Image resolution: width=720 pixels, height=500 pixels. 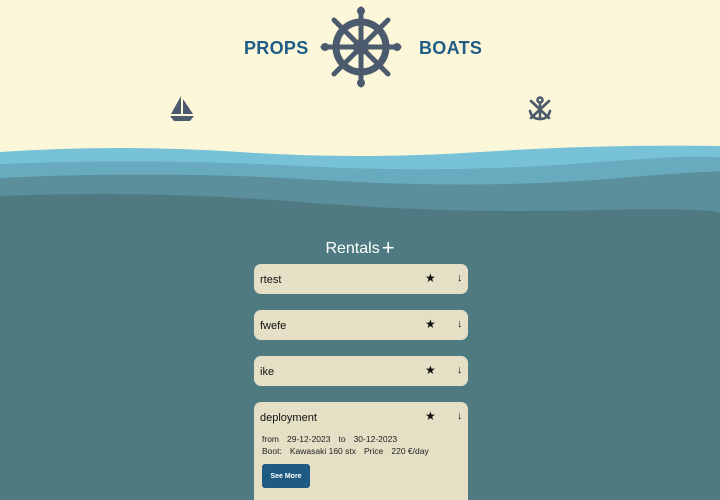 I want to click on add-rental-button: +, so click(x=388, y=247).